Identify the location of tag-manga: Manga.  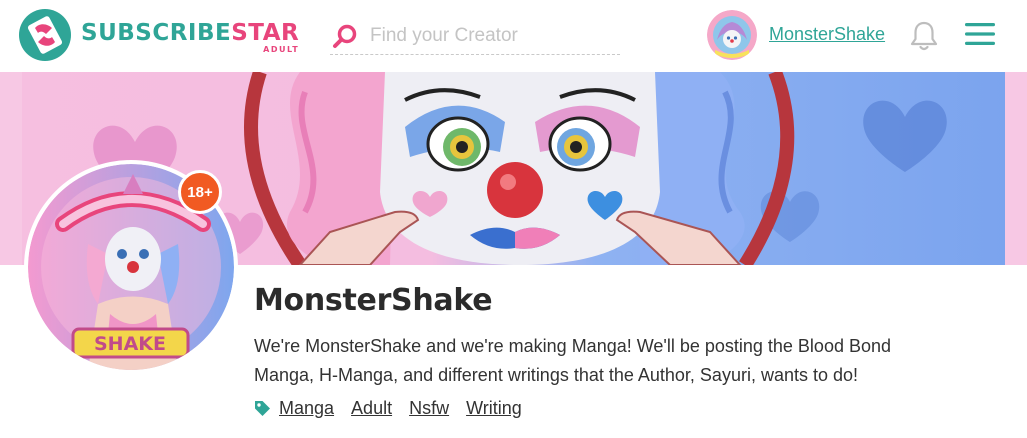
(306, 408).